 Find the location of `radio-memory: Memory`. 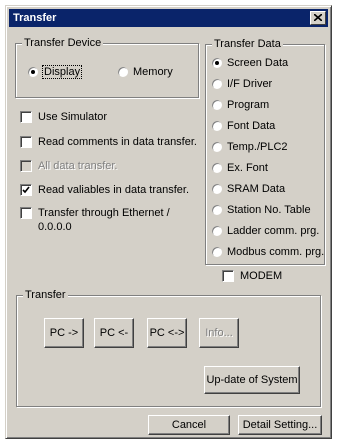

radio-memory: Memory is located at coordinates (152, 72).